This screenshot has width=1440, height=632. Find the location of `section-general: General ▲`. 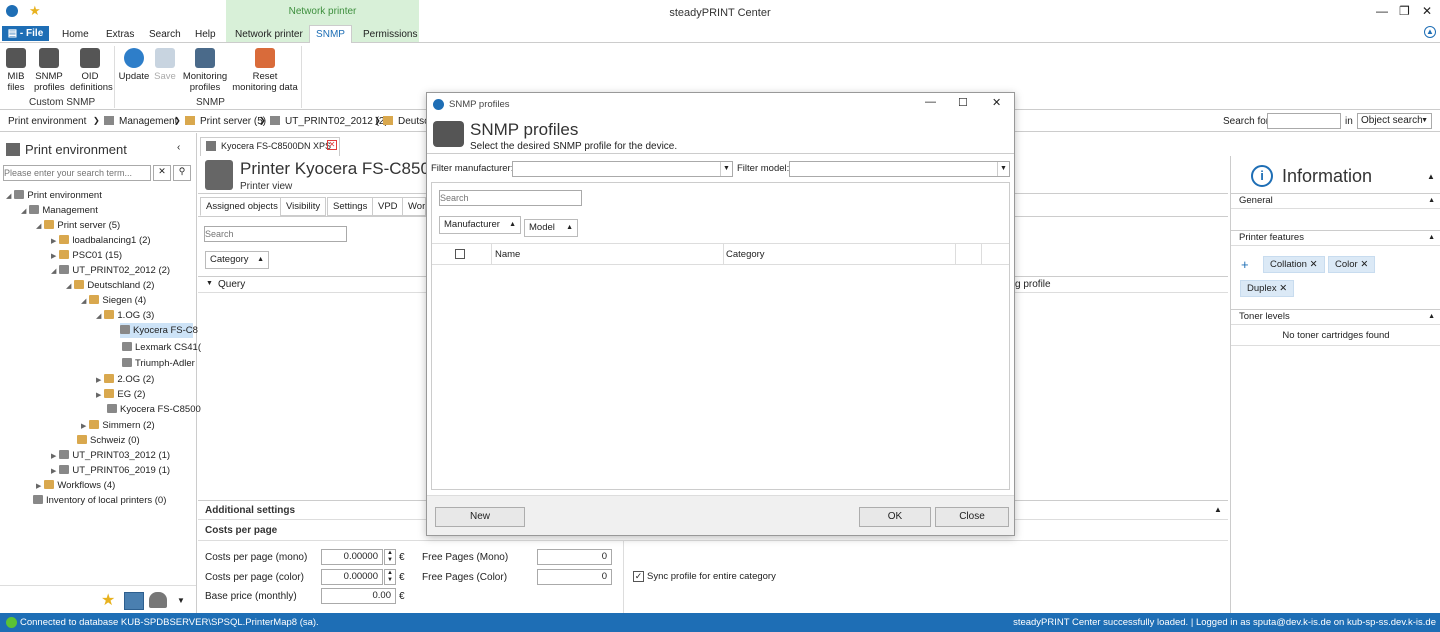

section-general: General ▲ is located at coordinates (1335, 201).